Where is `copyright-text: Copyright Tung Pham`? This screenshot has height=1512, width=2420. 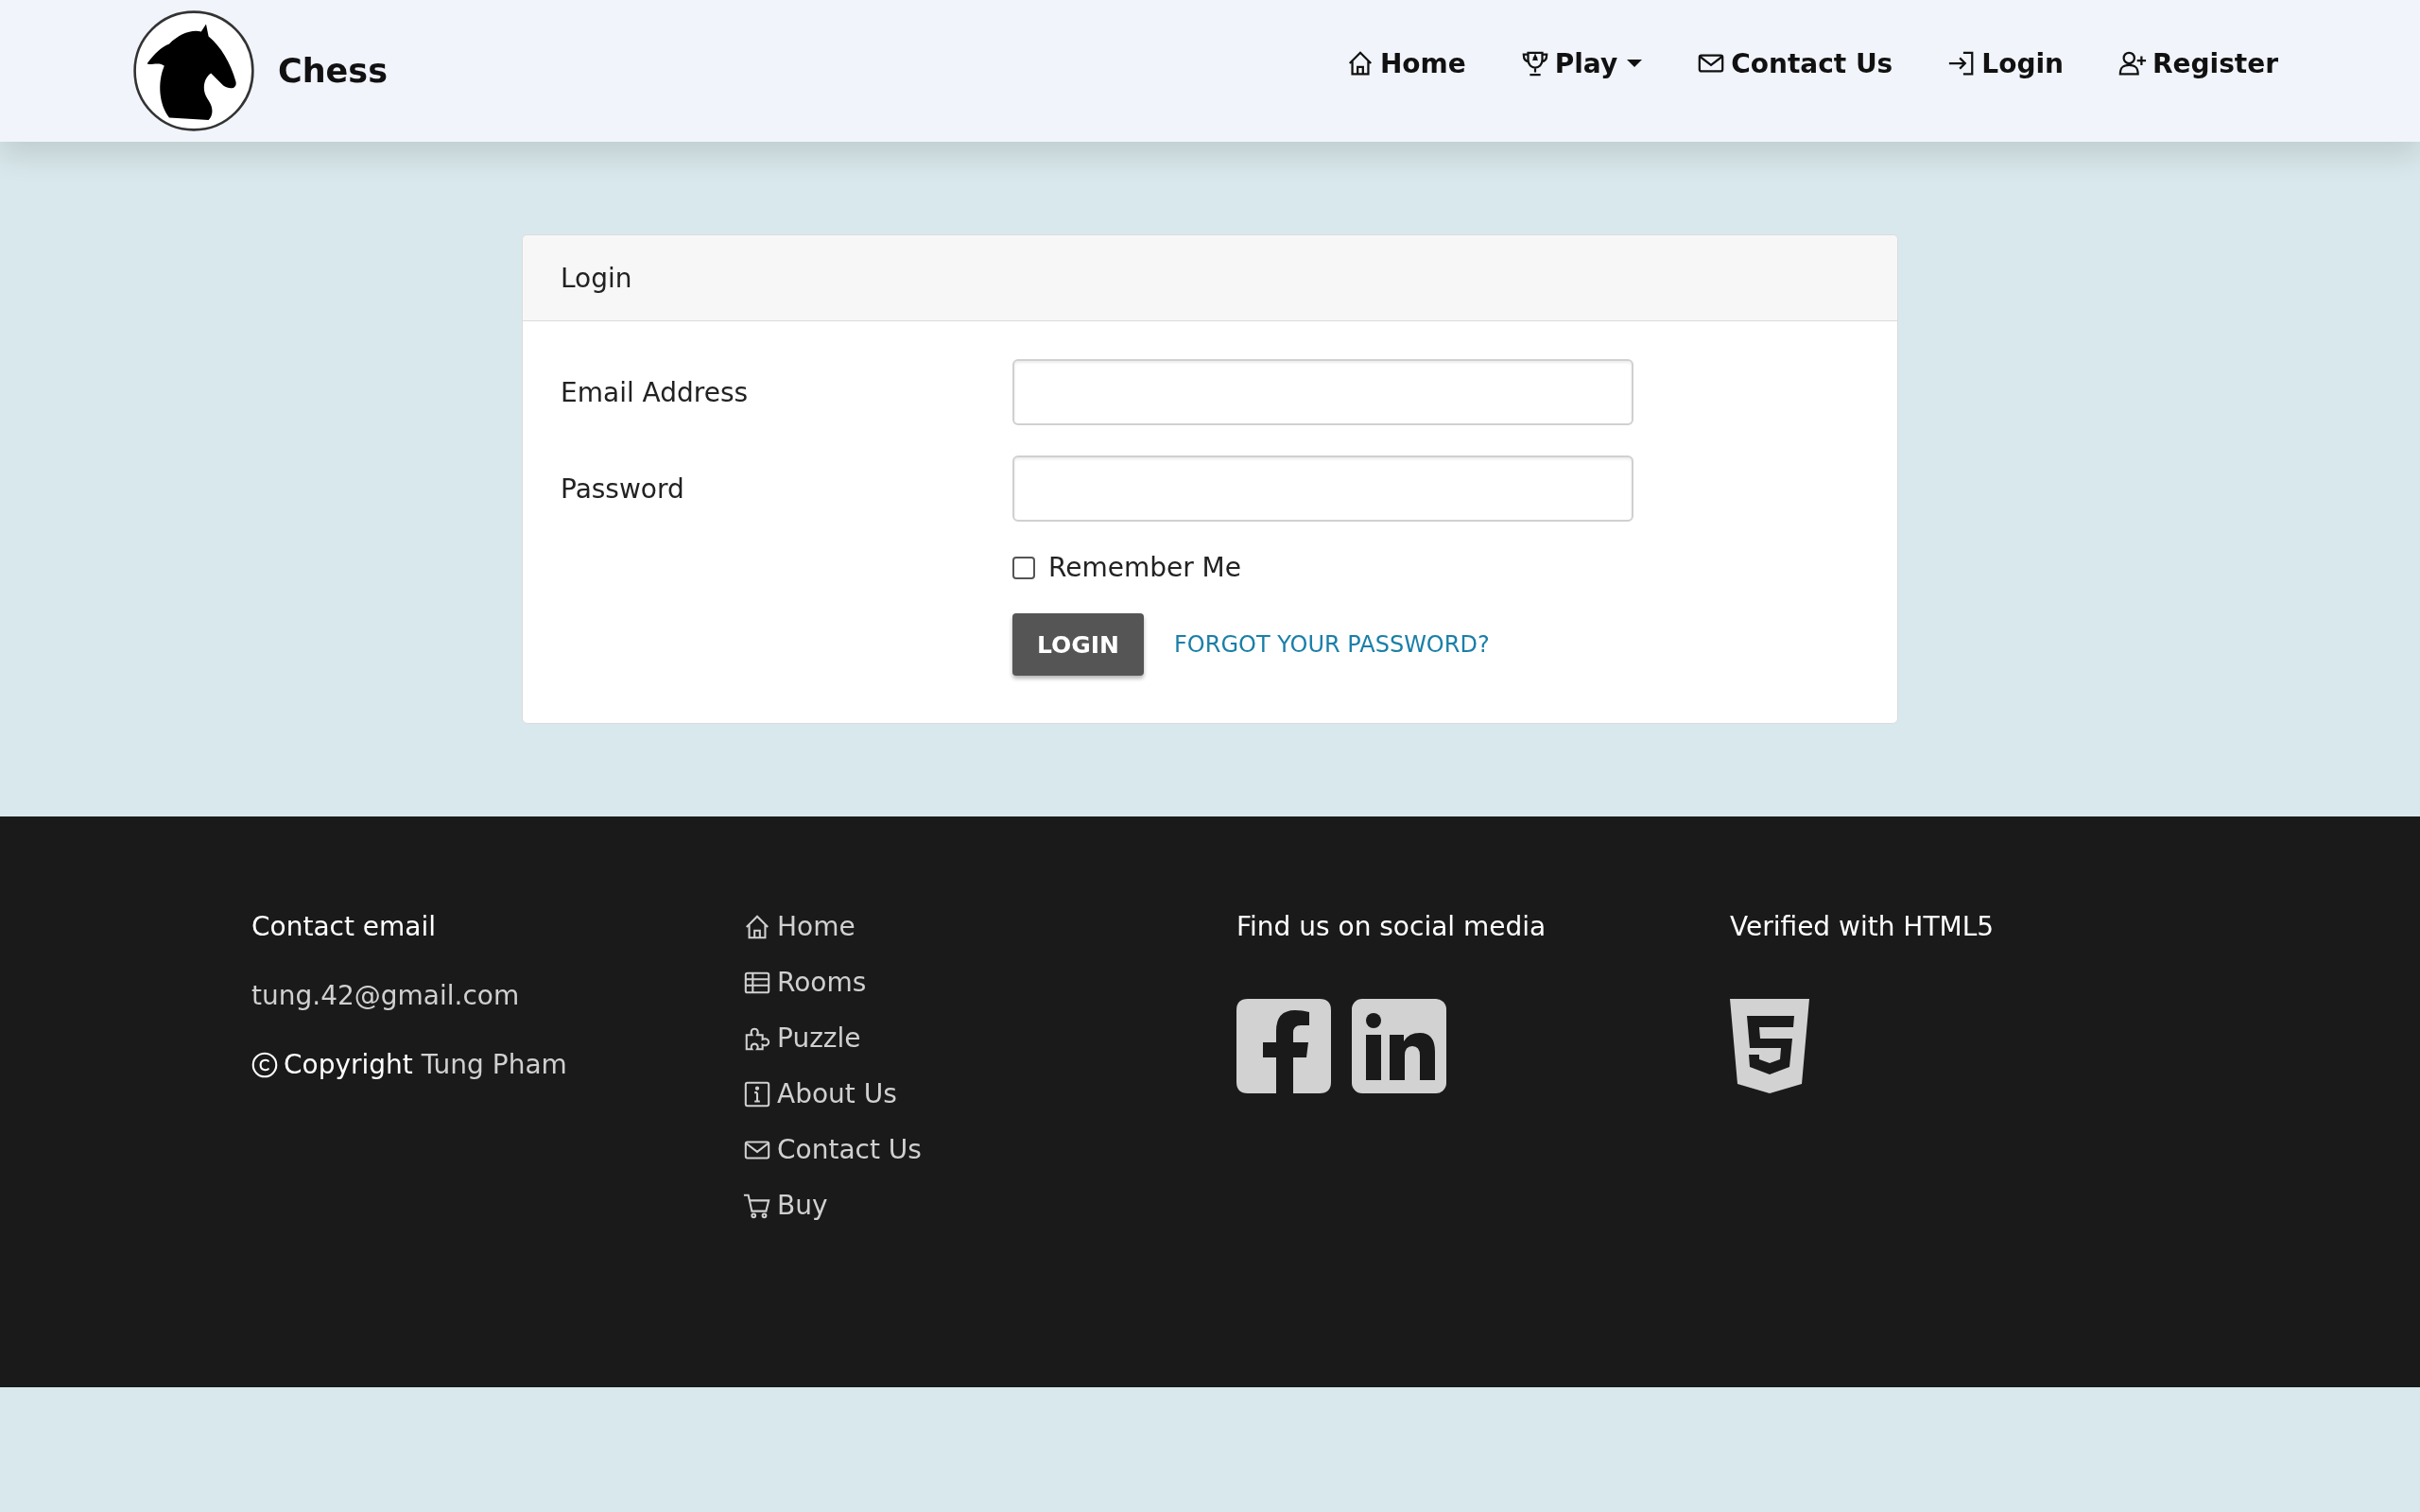
copyright-text: Copyright Tung Pham is located at coordinates (425, 1064).